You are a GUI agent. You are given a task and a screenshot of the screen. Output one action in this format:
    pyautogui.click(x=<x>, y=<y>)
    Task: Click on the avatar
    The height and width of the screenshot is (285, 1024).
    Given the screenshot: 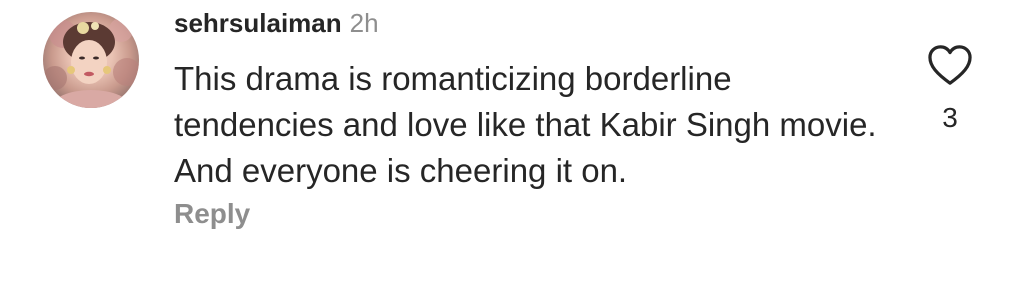 What is the action you would take?
    pyautogui.click(x=91, y=60)
    